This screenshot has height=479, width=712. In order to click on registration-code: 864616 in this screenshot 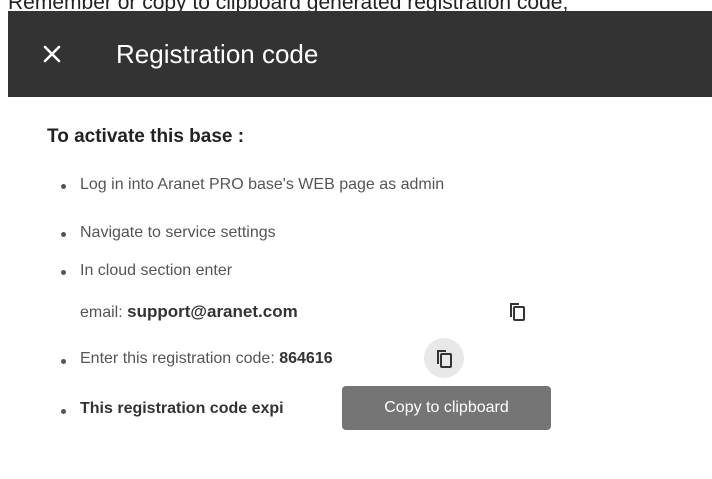, I will do `click(306, 358)`.